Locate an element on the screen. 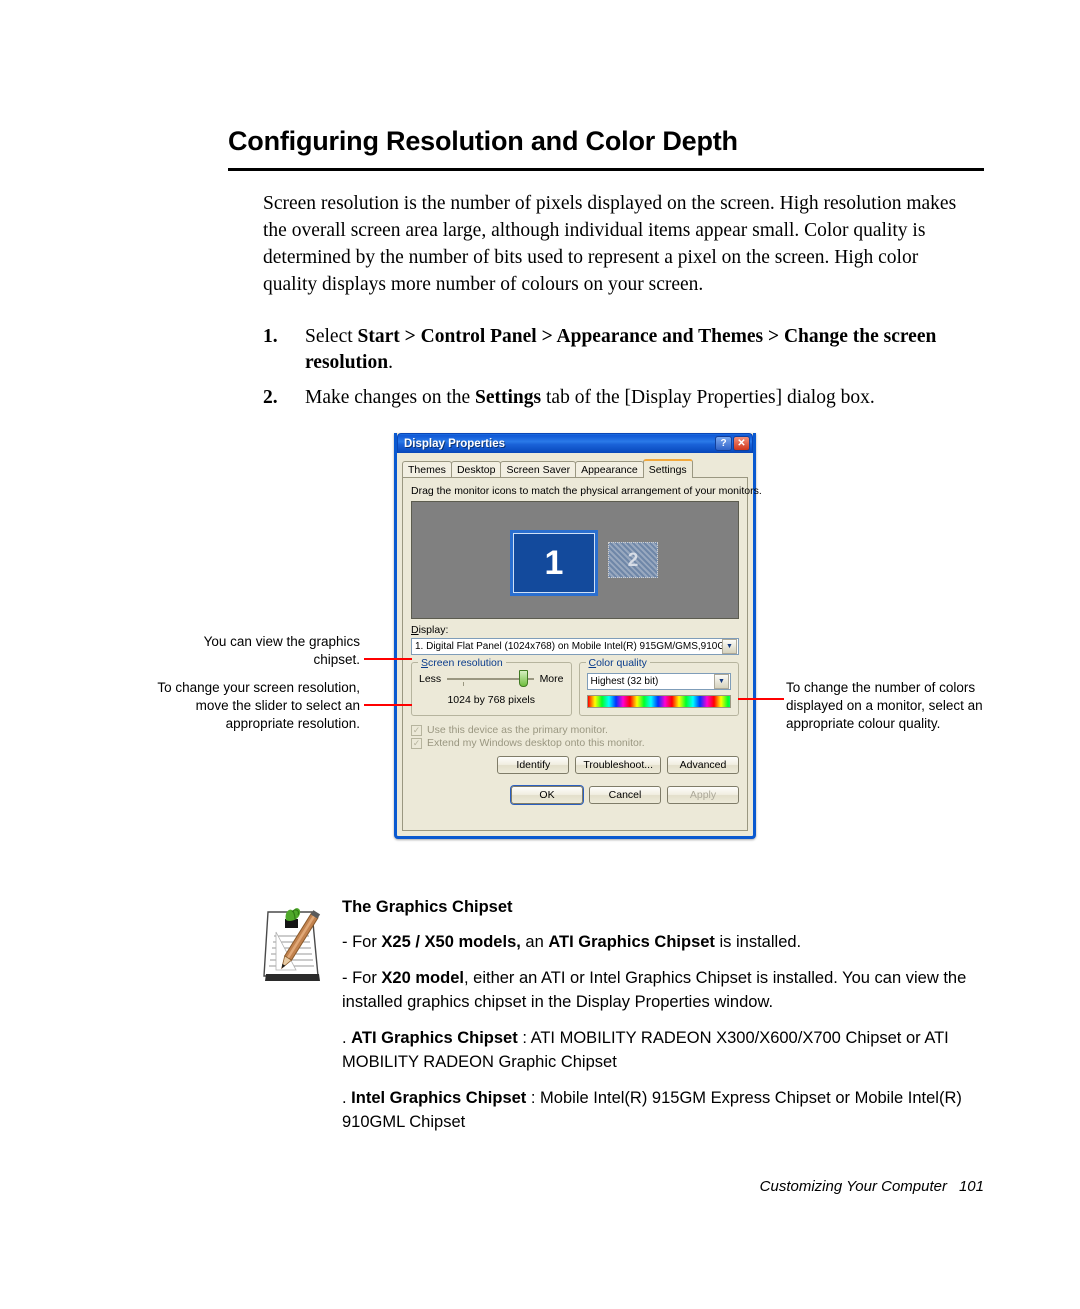 The height and width of the screenshot is (1309, 1080). color-quality-value: Highest (32 bit) is located at coordinates (624, 681).